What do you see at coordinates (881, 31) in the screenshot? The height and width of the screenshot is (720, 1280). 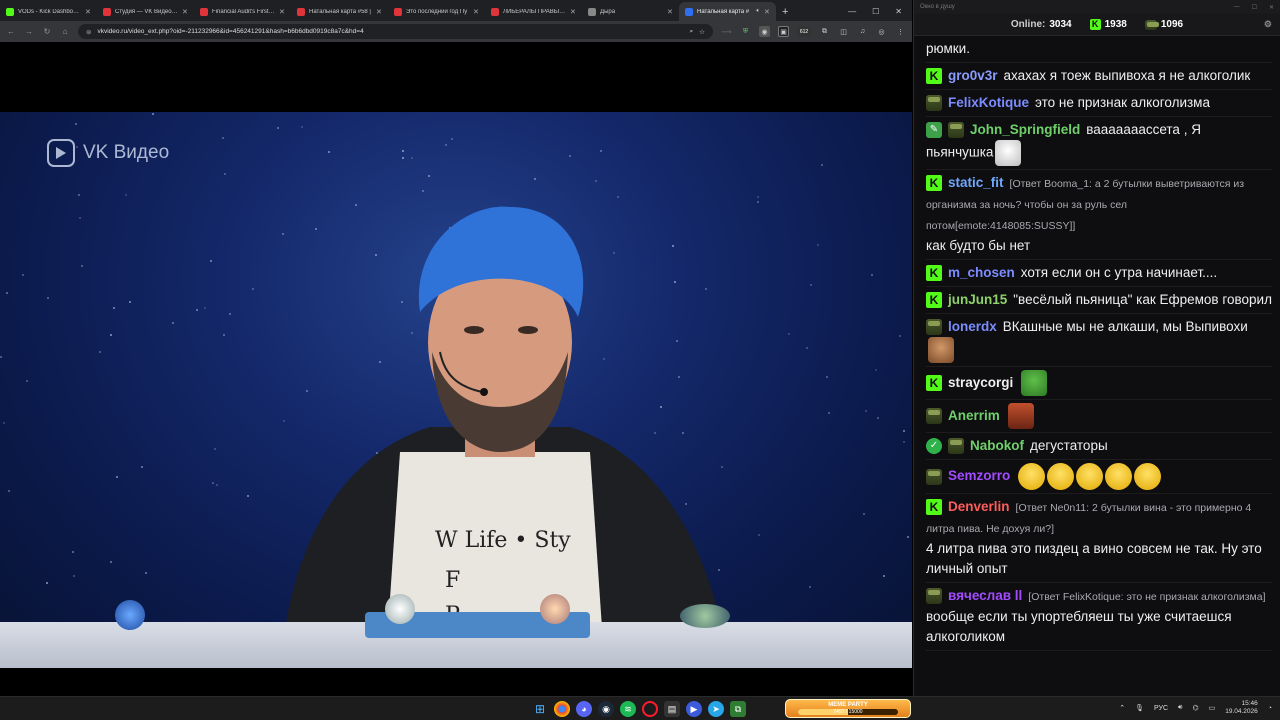 I see `profile-icon: ◎` at bounding box center [881, 31].